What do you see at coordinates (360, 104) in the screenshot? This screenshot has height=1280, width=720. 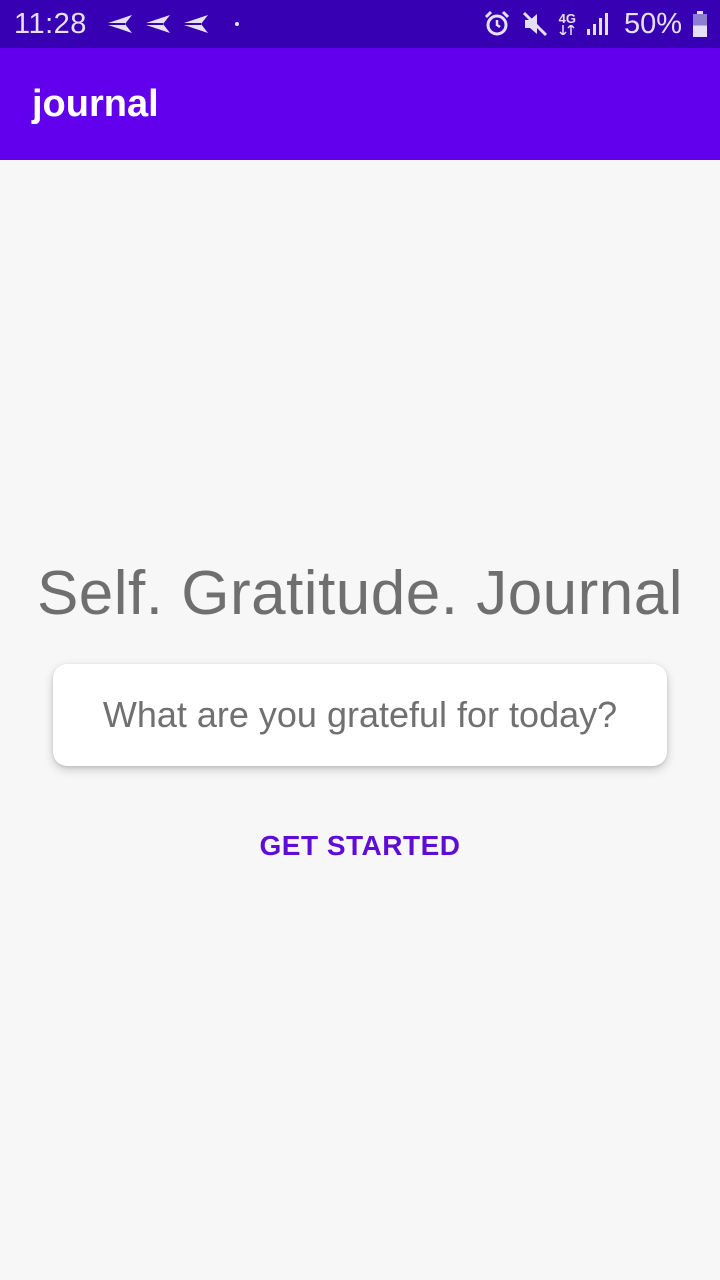 I see `app-bar: journal` at bounding box center [360, 104].